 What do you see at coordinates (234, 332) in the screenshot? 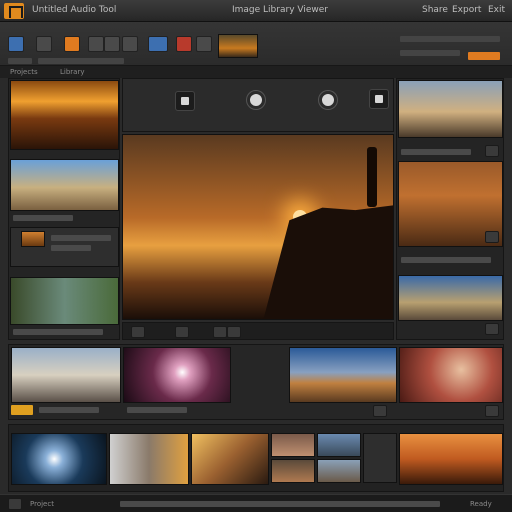
I see `next-button` at bounding box center [234, 332].